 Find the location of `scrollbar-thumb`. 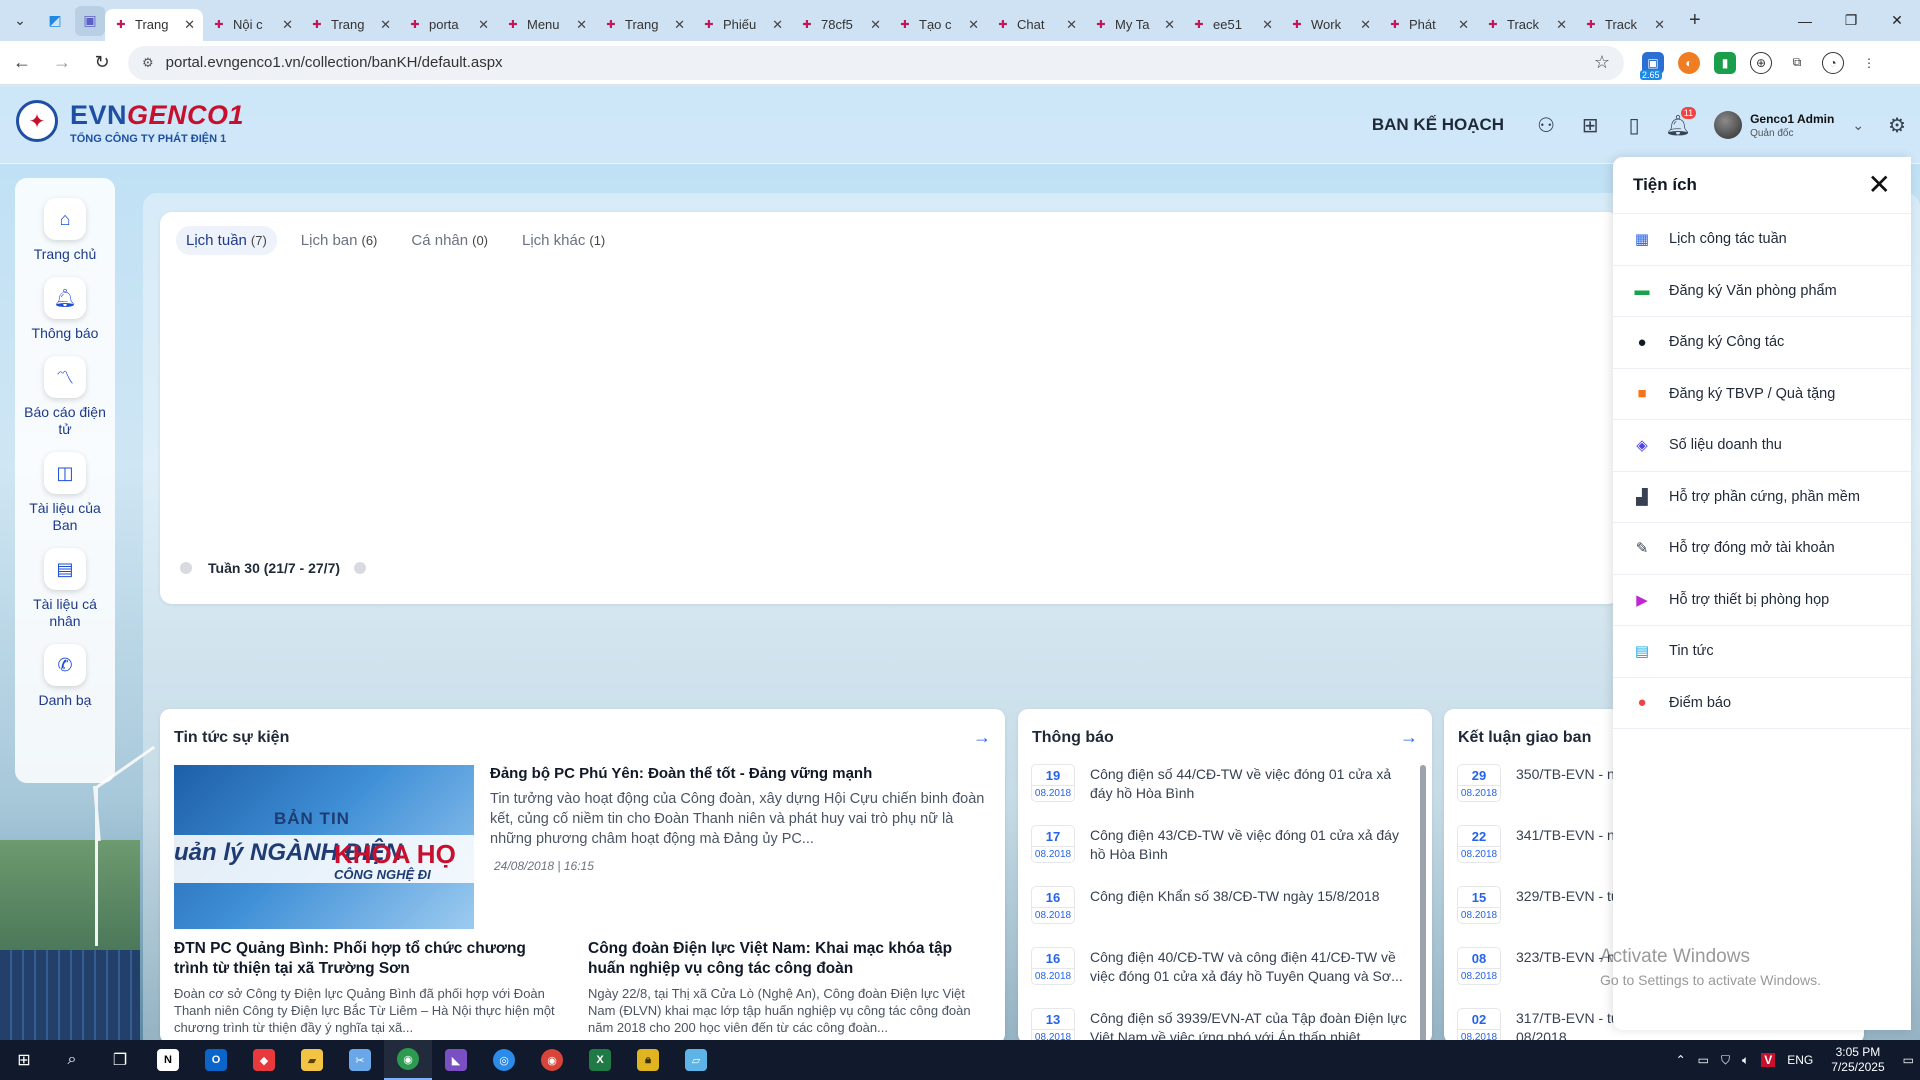

scrollbar-thumb is located at coordinates (1423, 902).